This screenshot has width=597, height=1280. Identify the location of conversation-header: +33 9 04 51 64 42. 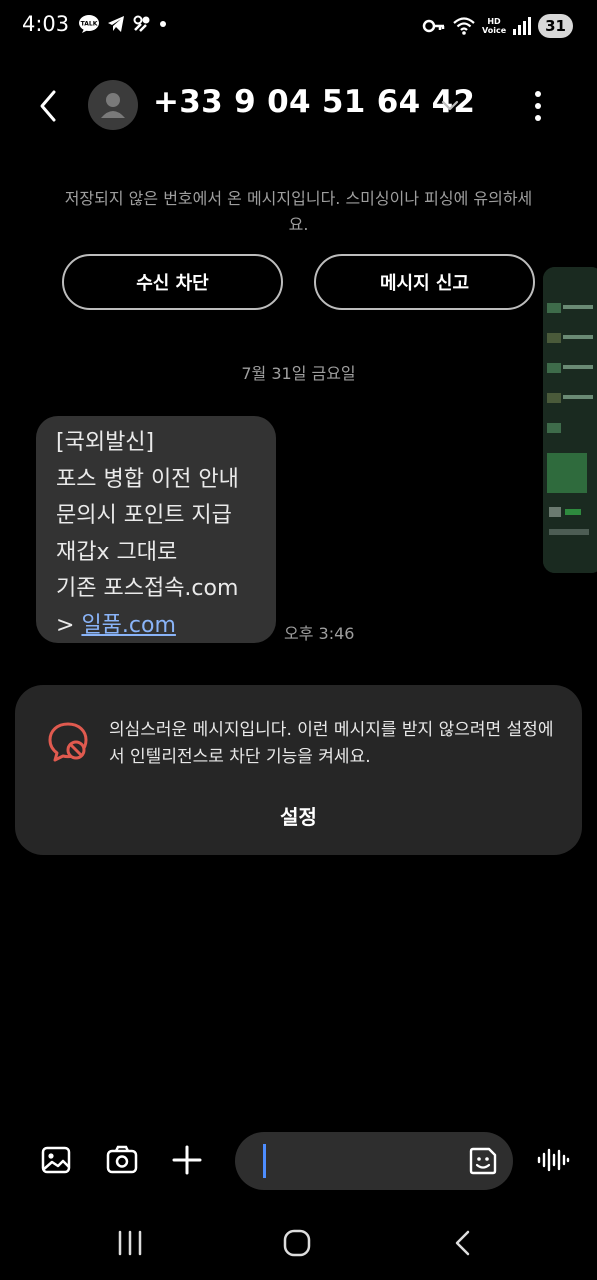
(298, 105).